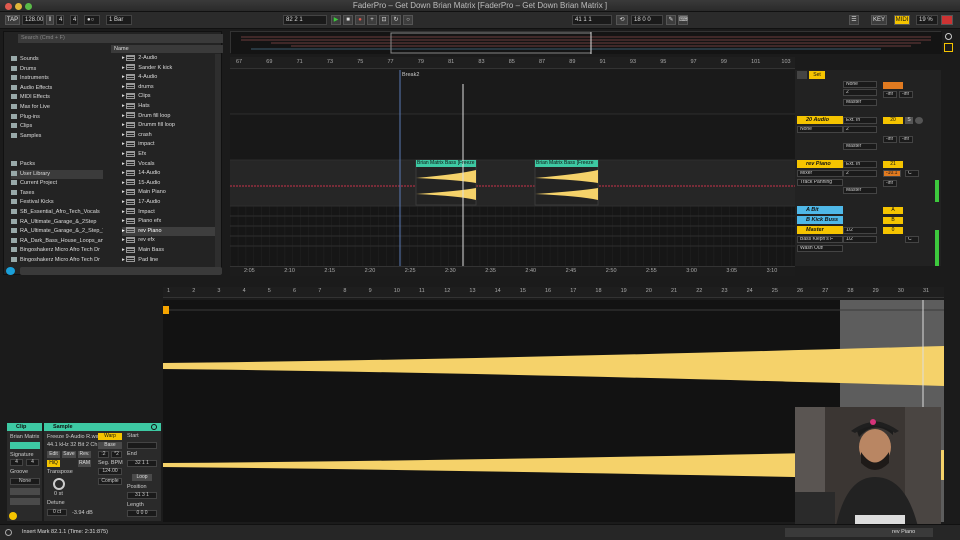 The image size is (960, 540). What do you see at coordinates (170, 59) in the screenshot?
I see `browser-file-item: ▸ 2-Audio` at bounding box center [170, 59].